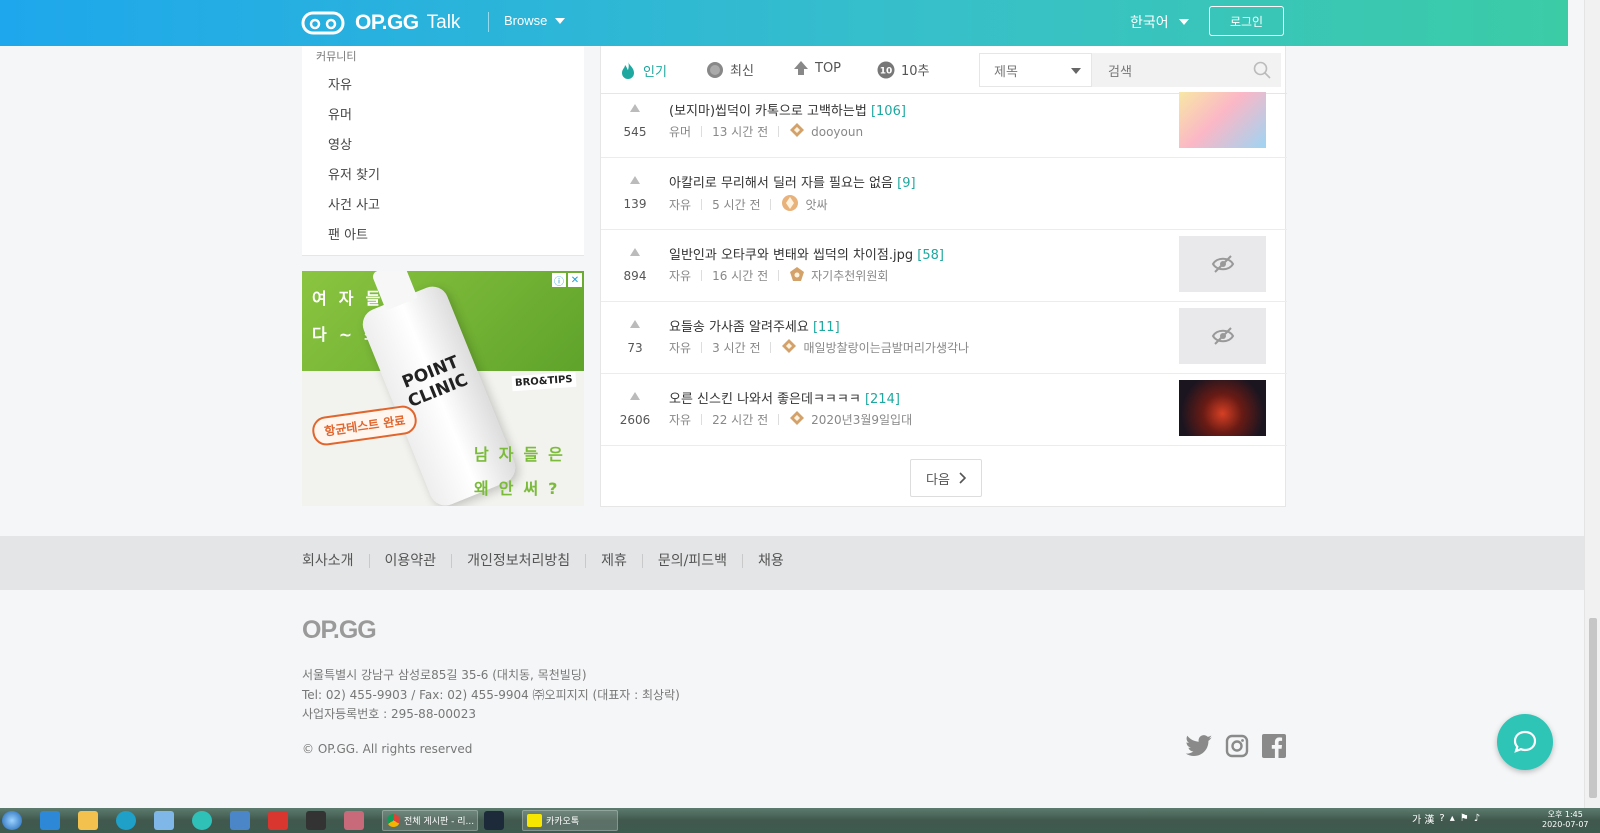 The width and height of the screenshot is (1600, 833). Describe the element at coordinates (570, 820) in the screenshot. I see `taskbar-task-kakaotalk: 카카오톡` at that location.